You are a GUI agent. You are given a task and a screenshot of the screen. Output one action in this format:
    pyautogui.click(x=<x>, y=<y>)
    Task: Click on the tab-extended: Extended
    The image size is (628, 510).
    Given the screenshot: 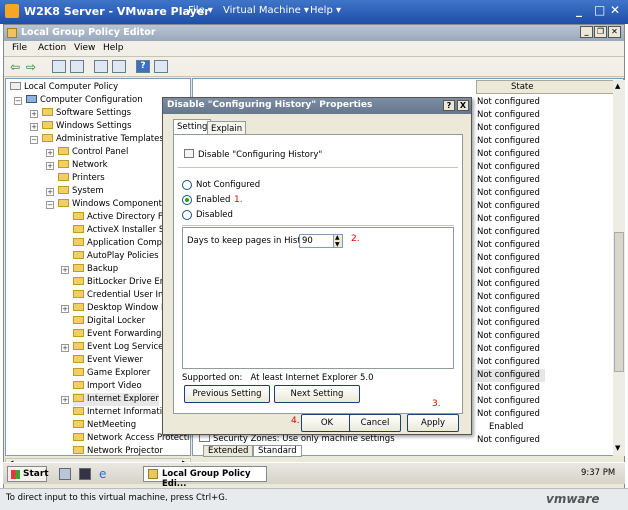 What is the action you would take?
    pyautogui.click(x=228, y=451)
    